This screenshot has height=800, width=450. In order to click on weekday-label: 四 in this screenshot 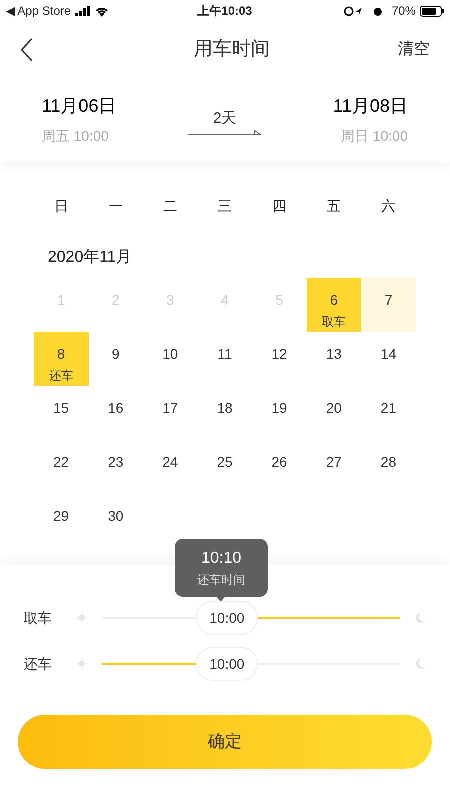, I will do `click(280, 206)`.